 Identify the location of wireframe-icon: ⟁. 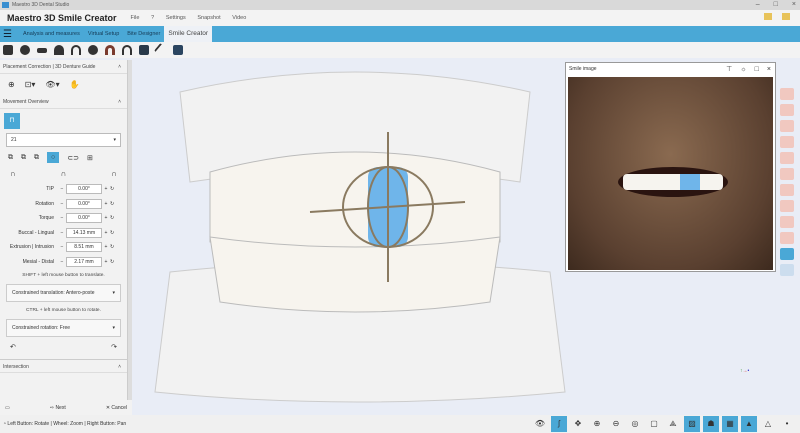
(673, 424).